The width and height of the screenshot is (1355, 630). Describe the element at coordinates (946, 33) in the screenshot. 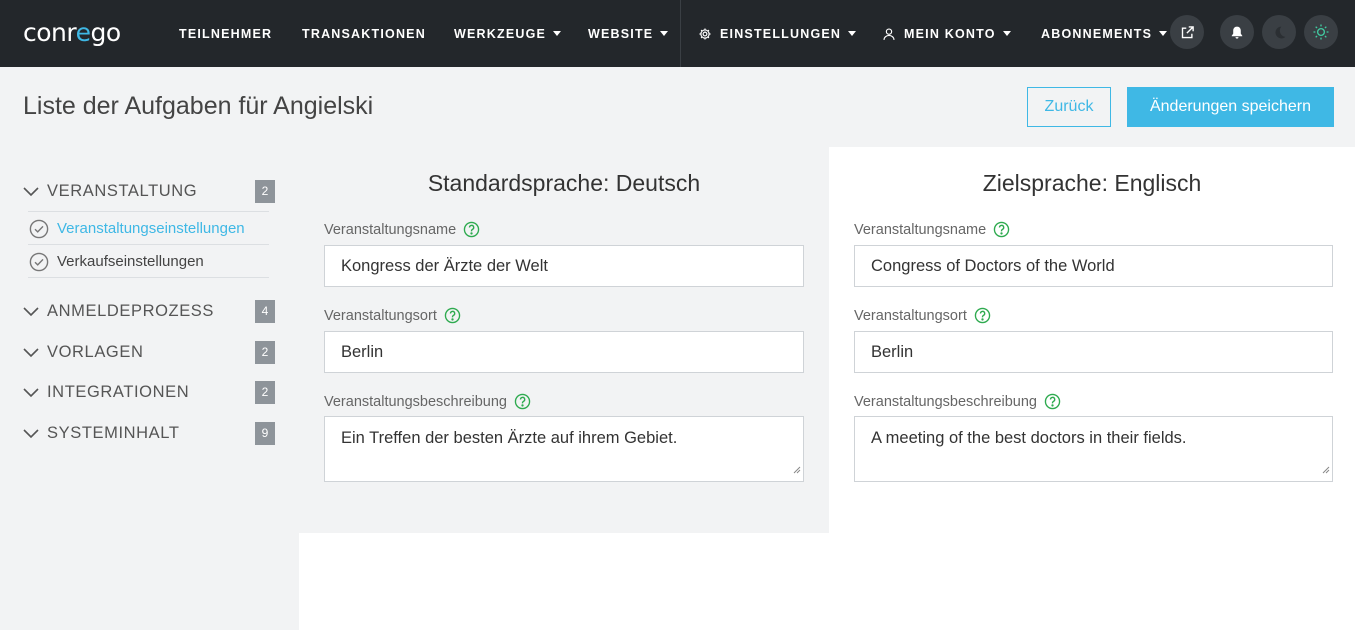

I see `nav-mein-konto: MEIN KONTO` at that location.